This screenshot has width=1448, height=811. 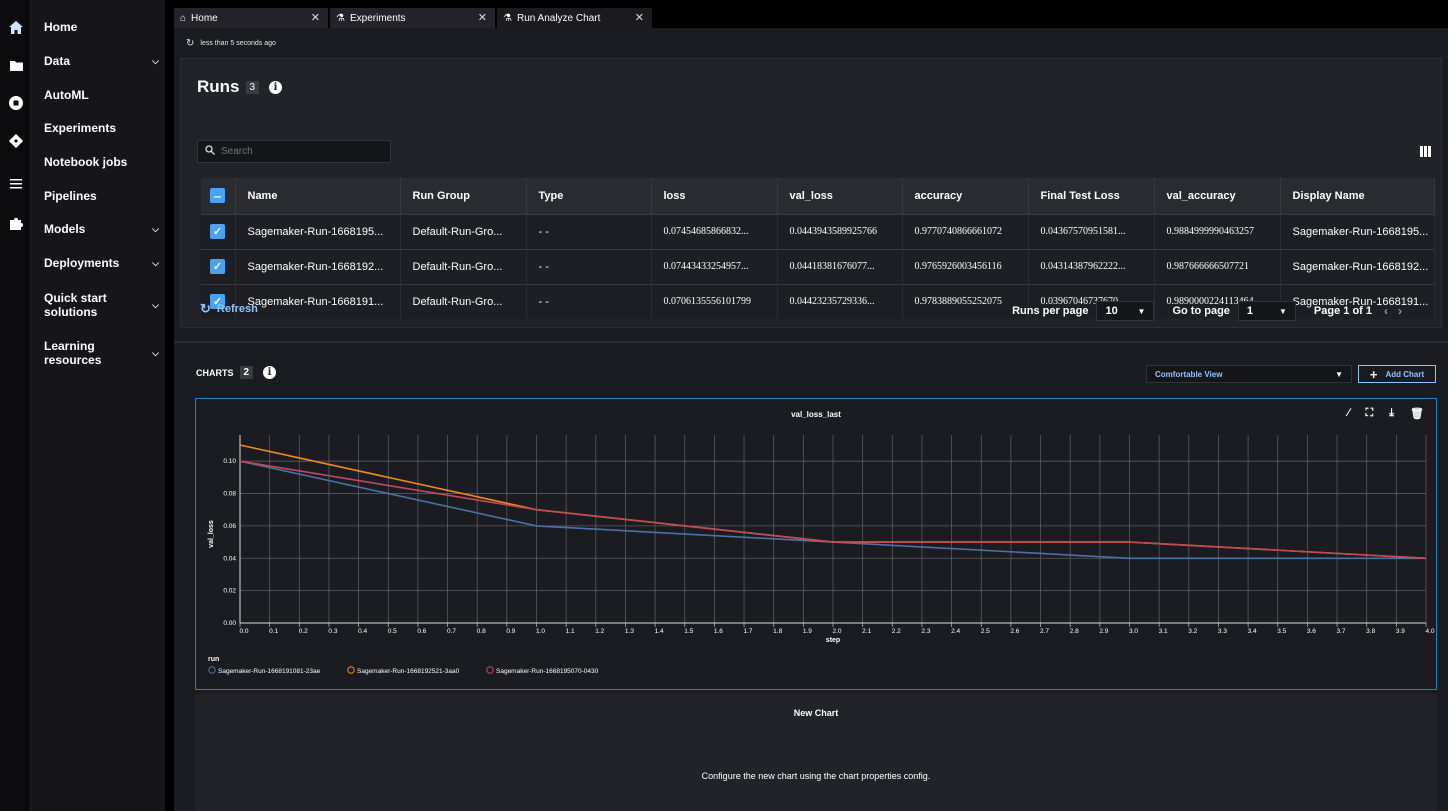 I want to click on column-header: loss, so click(x=714, y=196).